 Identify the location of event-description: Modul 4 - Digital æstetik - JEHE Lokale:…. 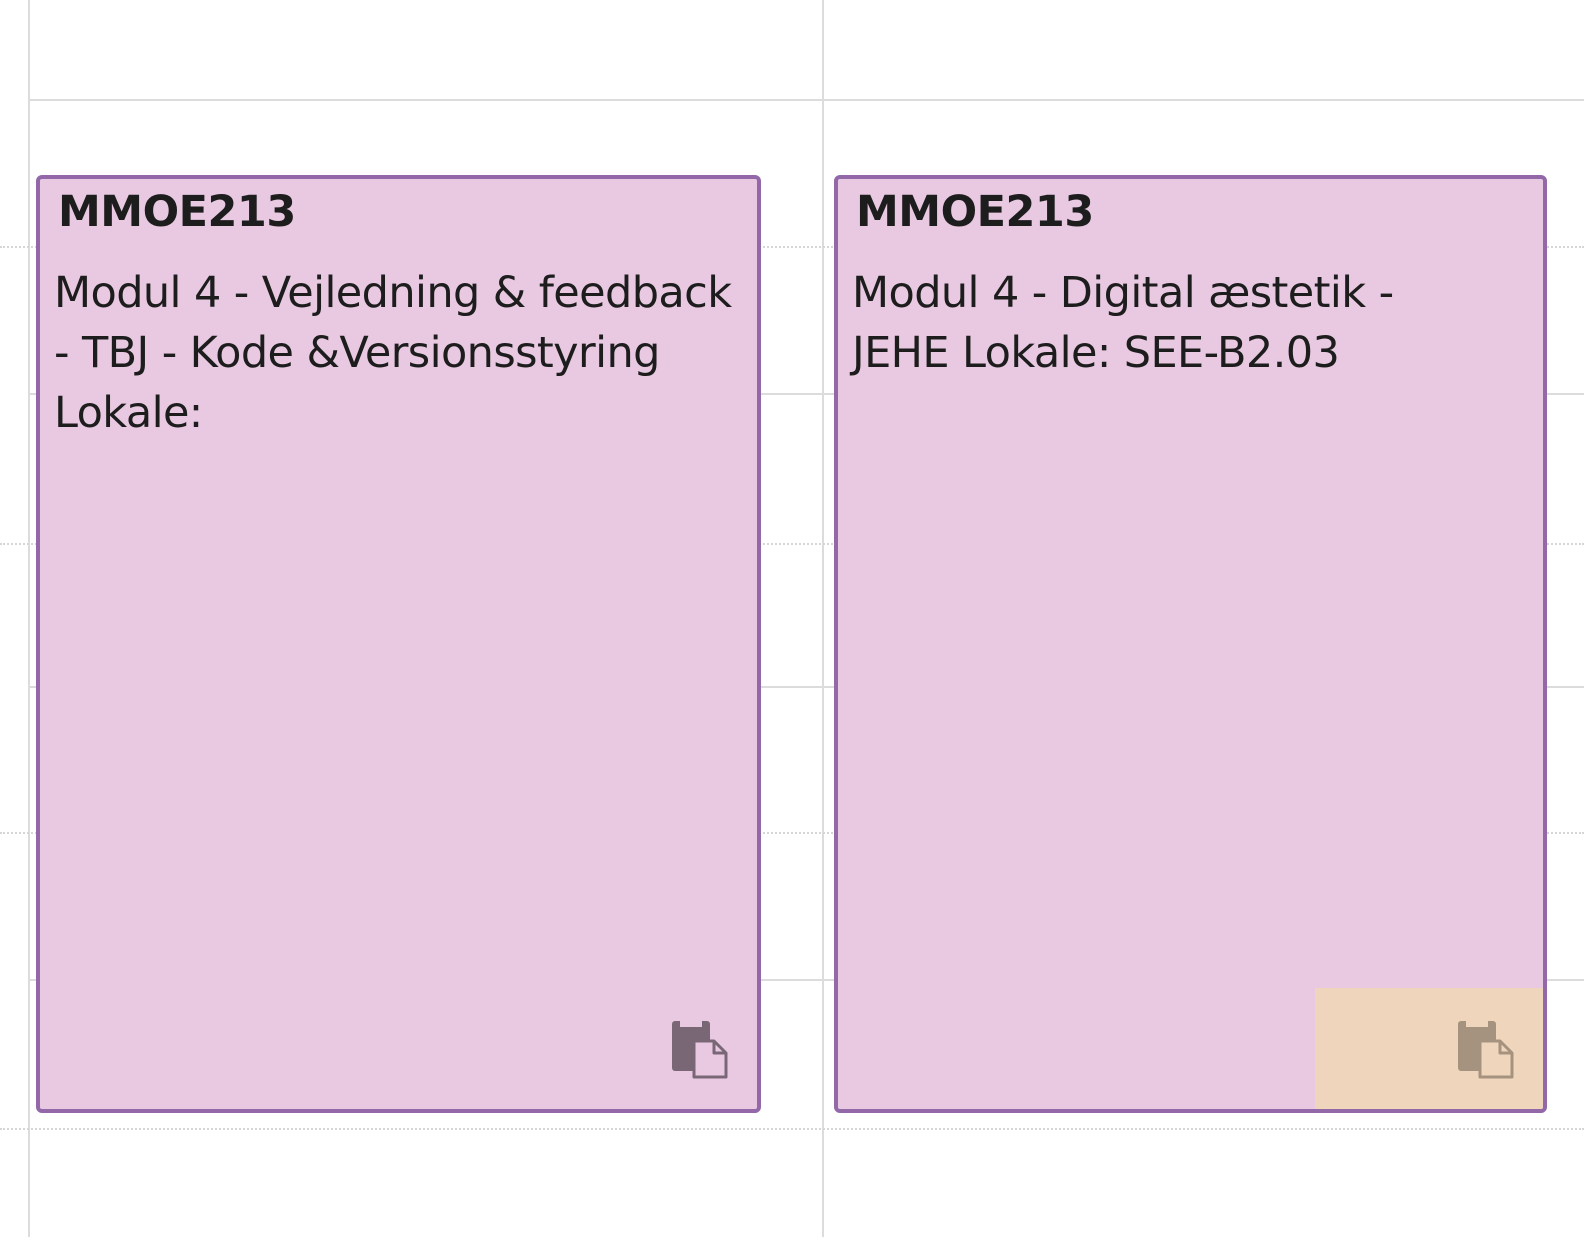
(1123, 323).